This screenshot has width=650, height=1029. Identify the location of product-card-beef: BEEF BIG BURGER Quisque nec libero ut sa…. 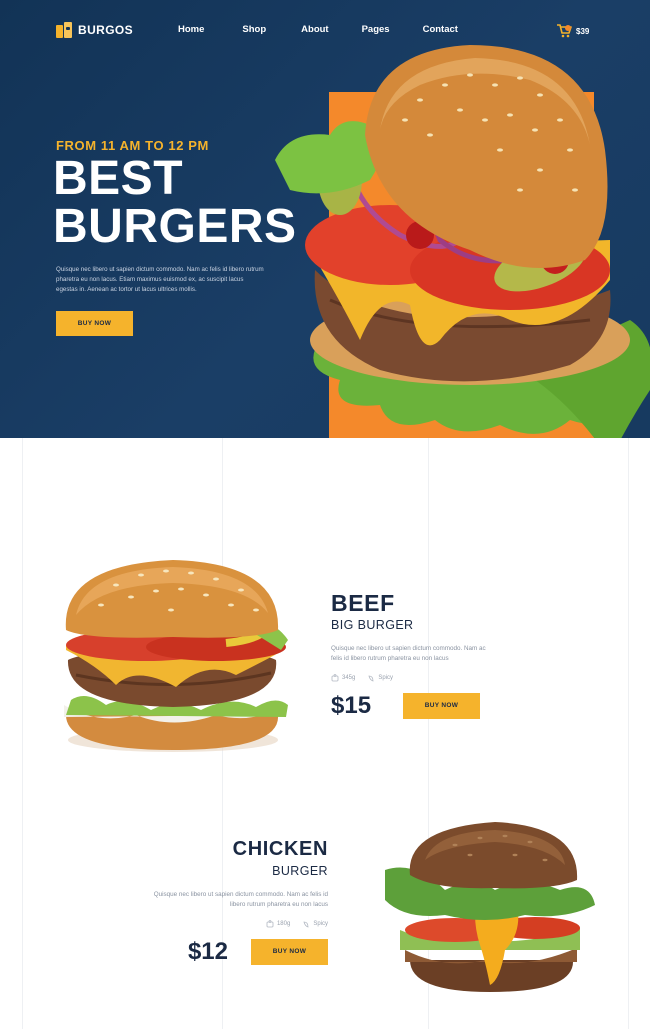
(421, 655).